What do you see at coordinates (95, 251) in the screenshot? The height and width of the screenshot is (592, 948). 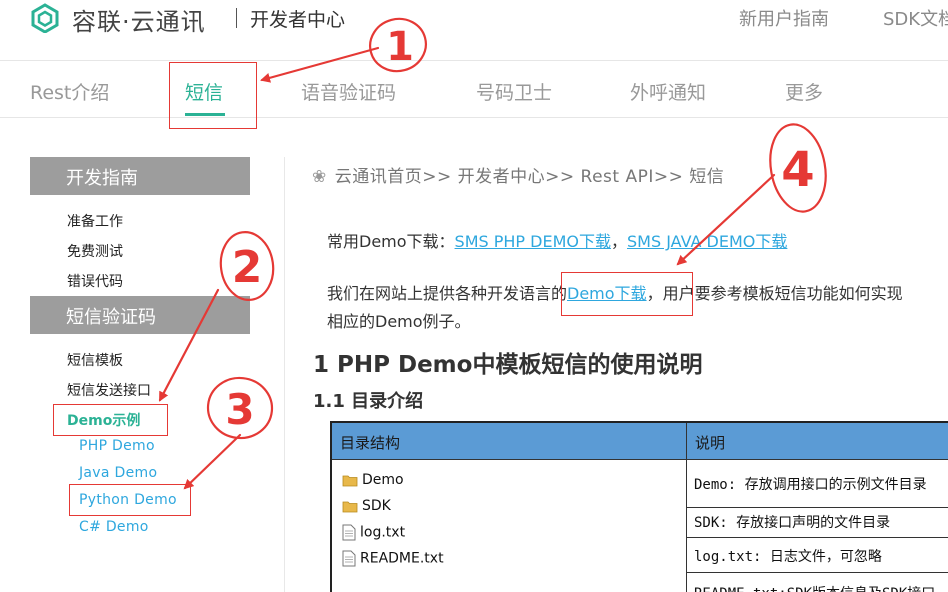 I see `sidebar-item-free-test: 免费测试` at bounding box center [95, 251].